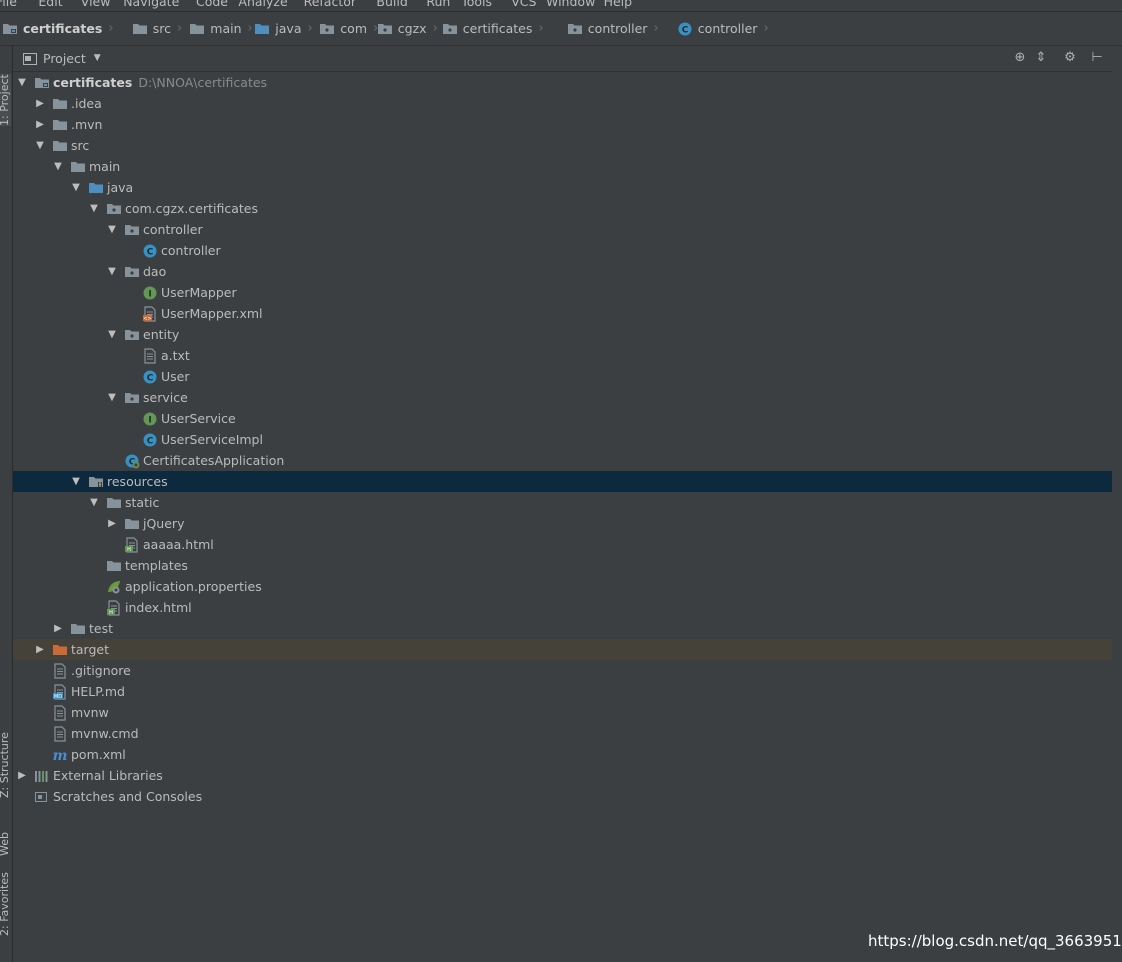  What do you see at coordinates (562, 124) in the screenshot?
I see `tree-item: ▶ .mvn` at bounding box center [562, 124].